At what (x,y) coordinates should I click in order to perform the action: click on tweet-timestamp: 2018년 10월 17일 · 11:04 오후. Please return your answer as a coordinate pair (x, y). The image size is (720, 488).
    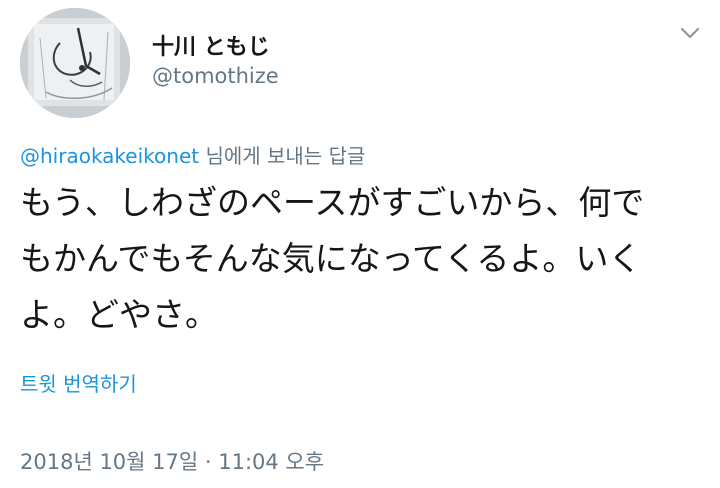
    Looking at the image, I should click on (172, 461).